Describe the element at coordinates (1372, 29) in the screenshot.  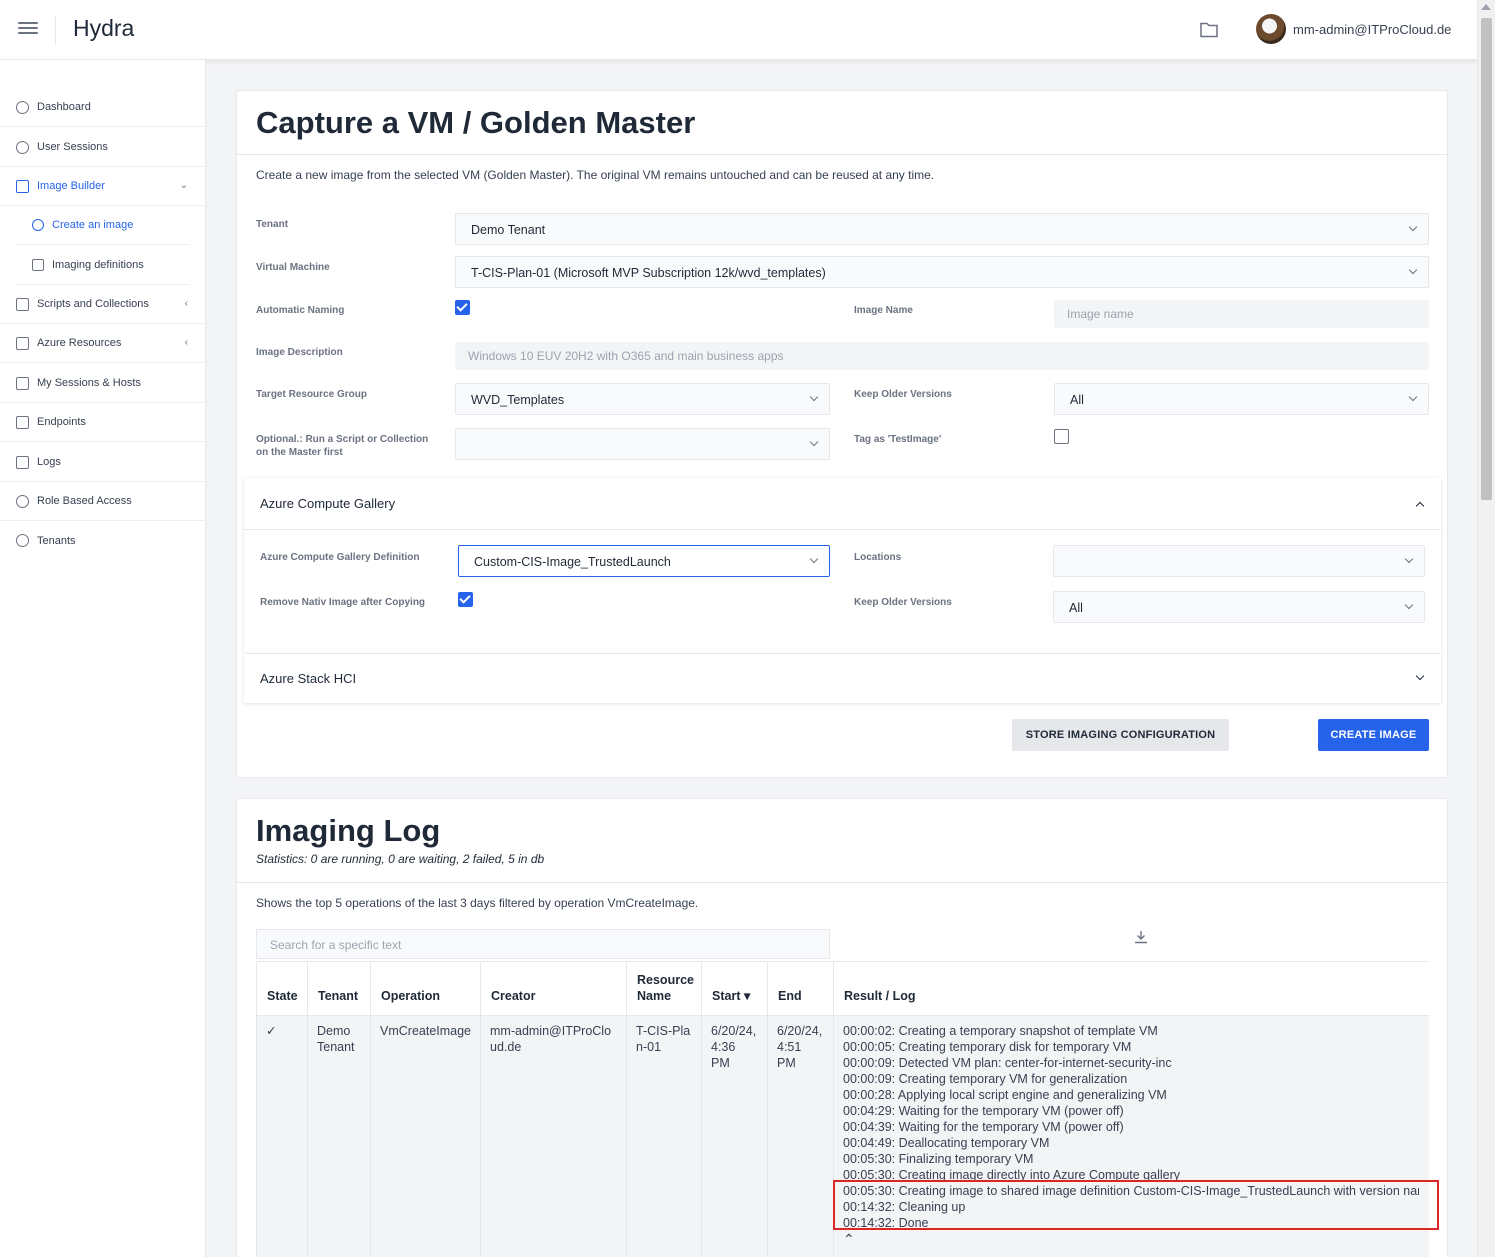
I see `user-name: mm-admin@ITProCloud.de` at that location.